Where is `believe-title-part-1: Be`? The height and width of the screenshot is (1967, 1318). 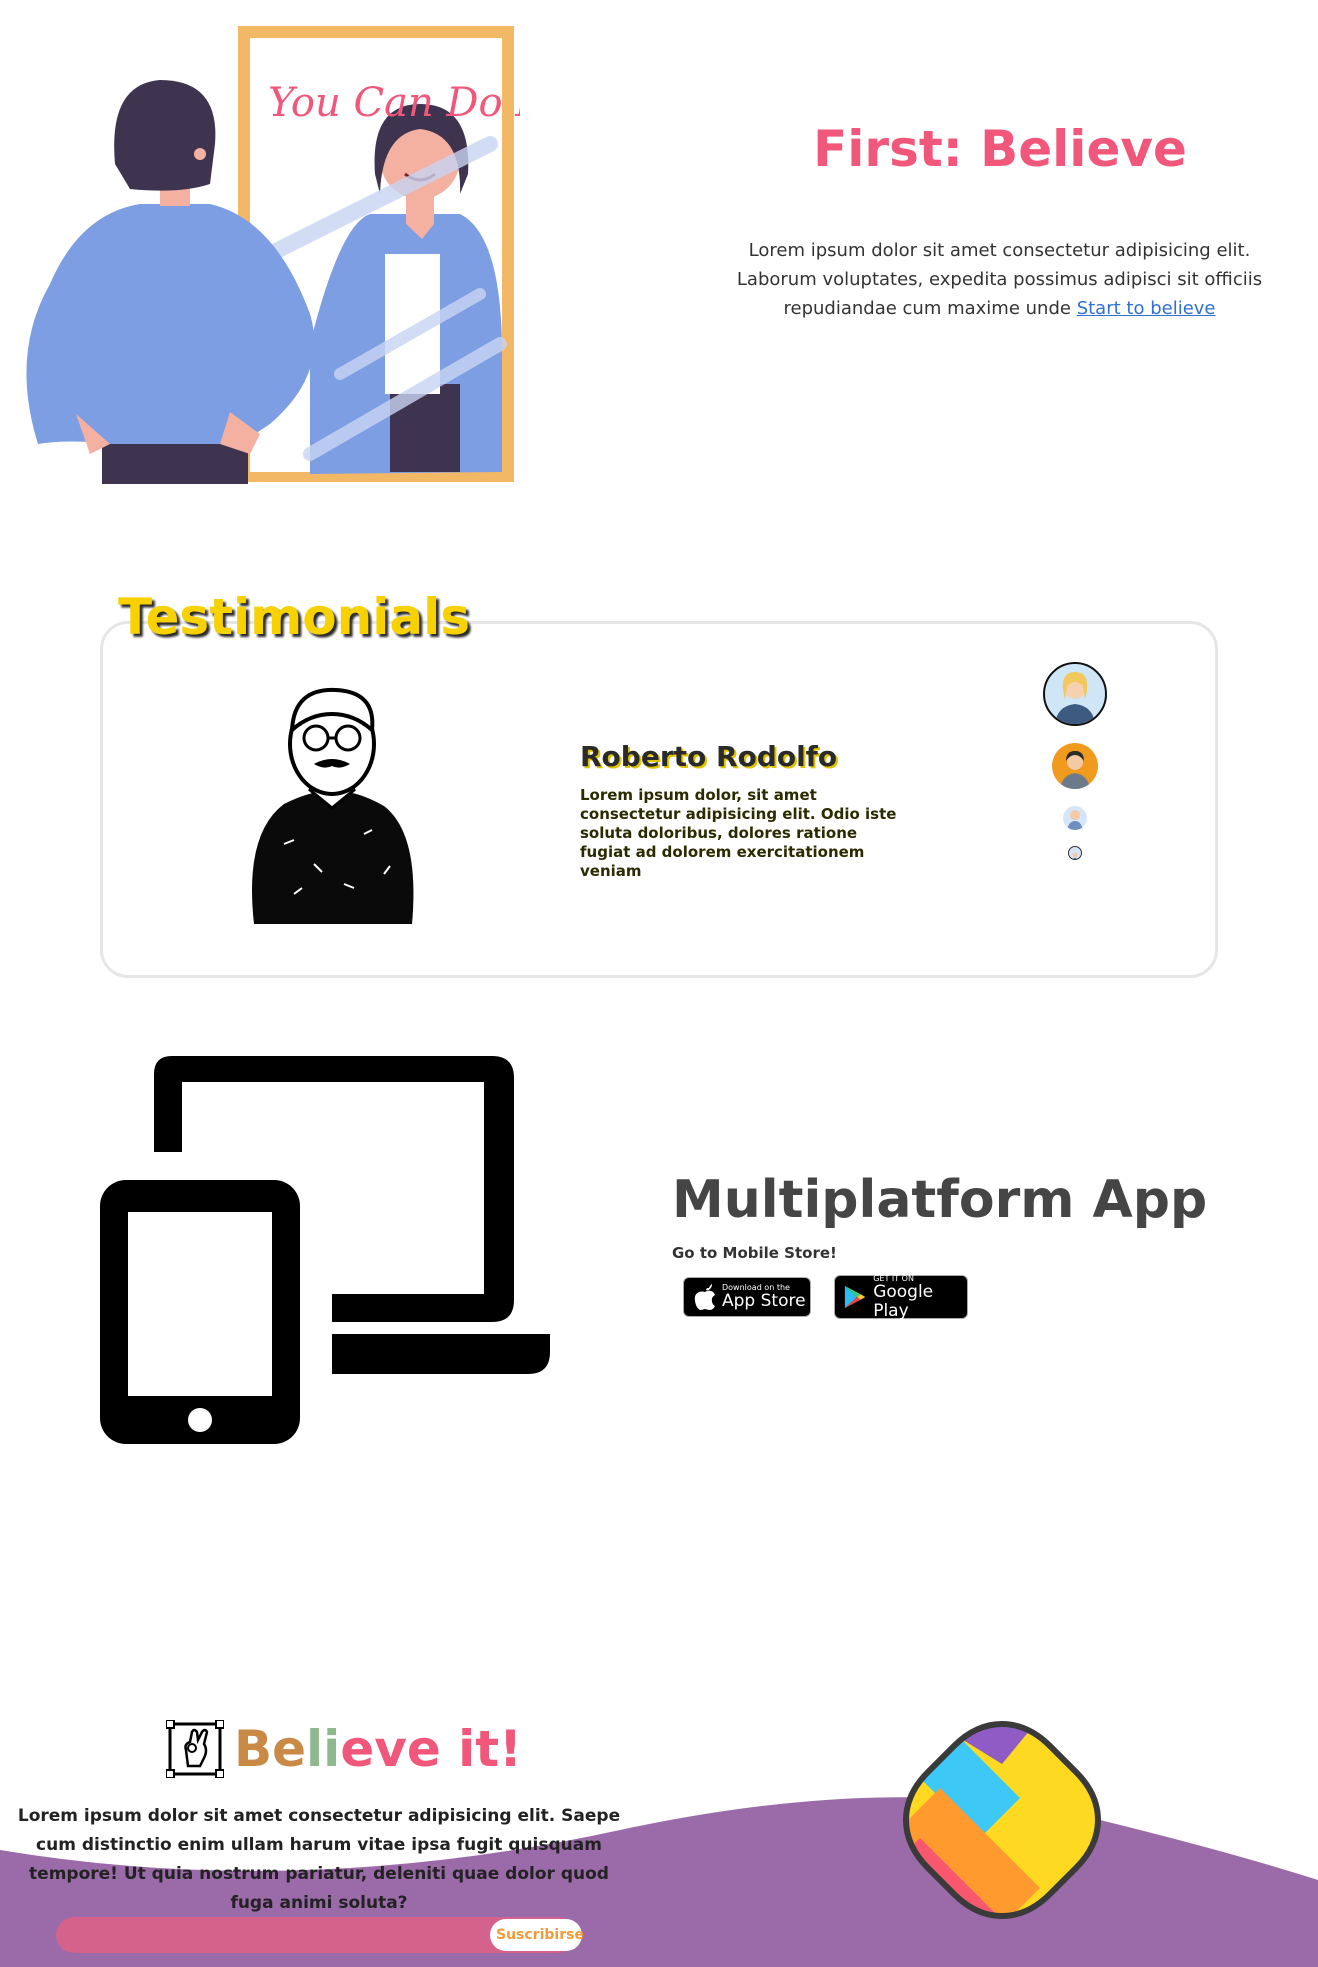 believe-title-part-1: Be is located at coordinates (270, 1749).